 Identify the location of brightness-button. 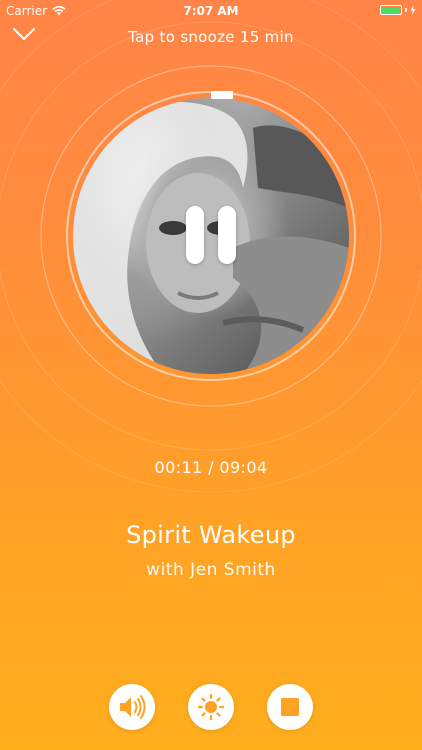
(211, 707).